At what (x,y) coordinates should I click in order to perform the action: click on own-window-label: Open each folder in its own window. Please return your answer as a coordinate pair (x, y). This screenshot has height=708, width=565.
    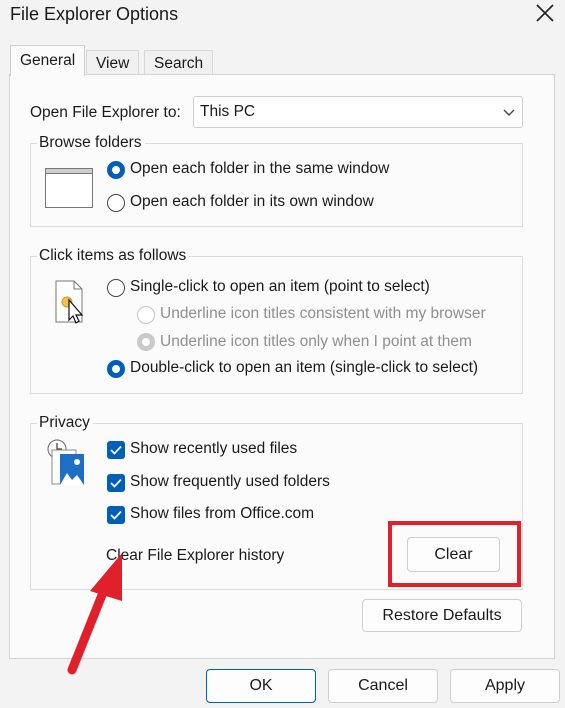
    Looking at the image, I should click on (252, 202).